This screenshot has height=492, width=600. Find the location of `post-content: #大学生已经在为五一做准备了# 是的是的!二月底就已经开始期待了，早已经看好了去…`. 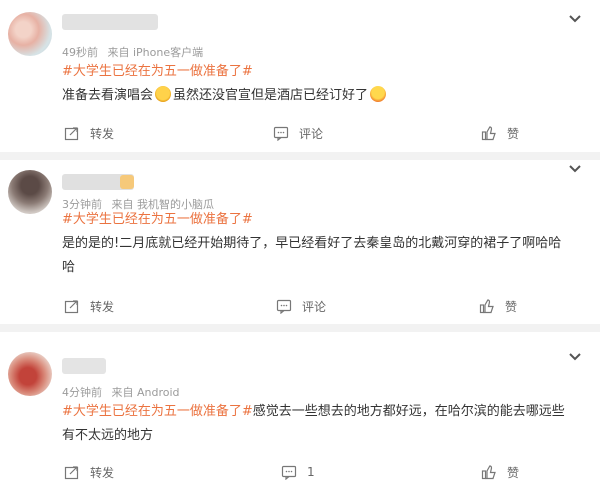

post-content: #大学生已经在为五一做准备了# 是的是的!二月底就已经开始期待了，早已经看好了去… is located at coordinates (319, 244).